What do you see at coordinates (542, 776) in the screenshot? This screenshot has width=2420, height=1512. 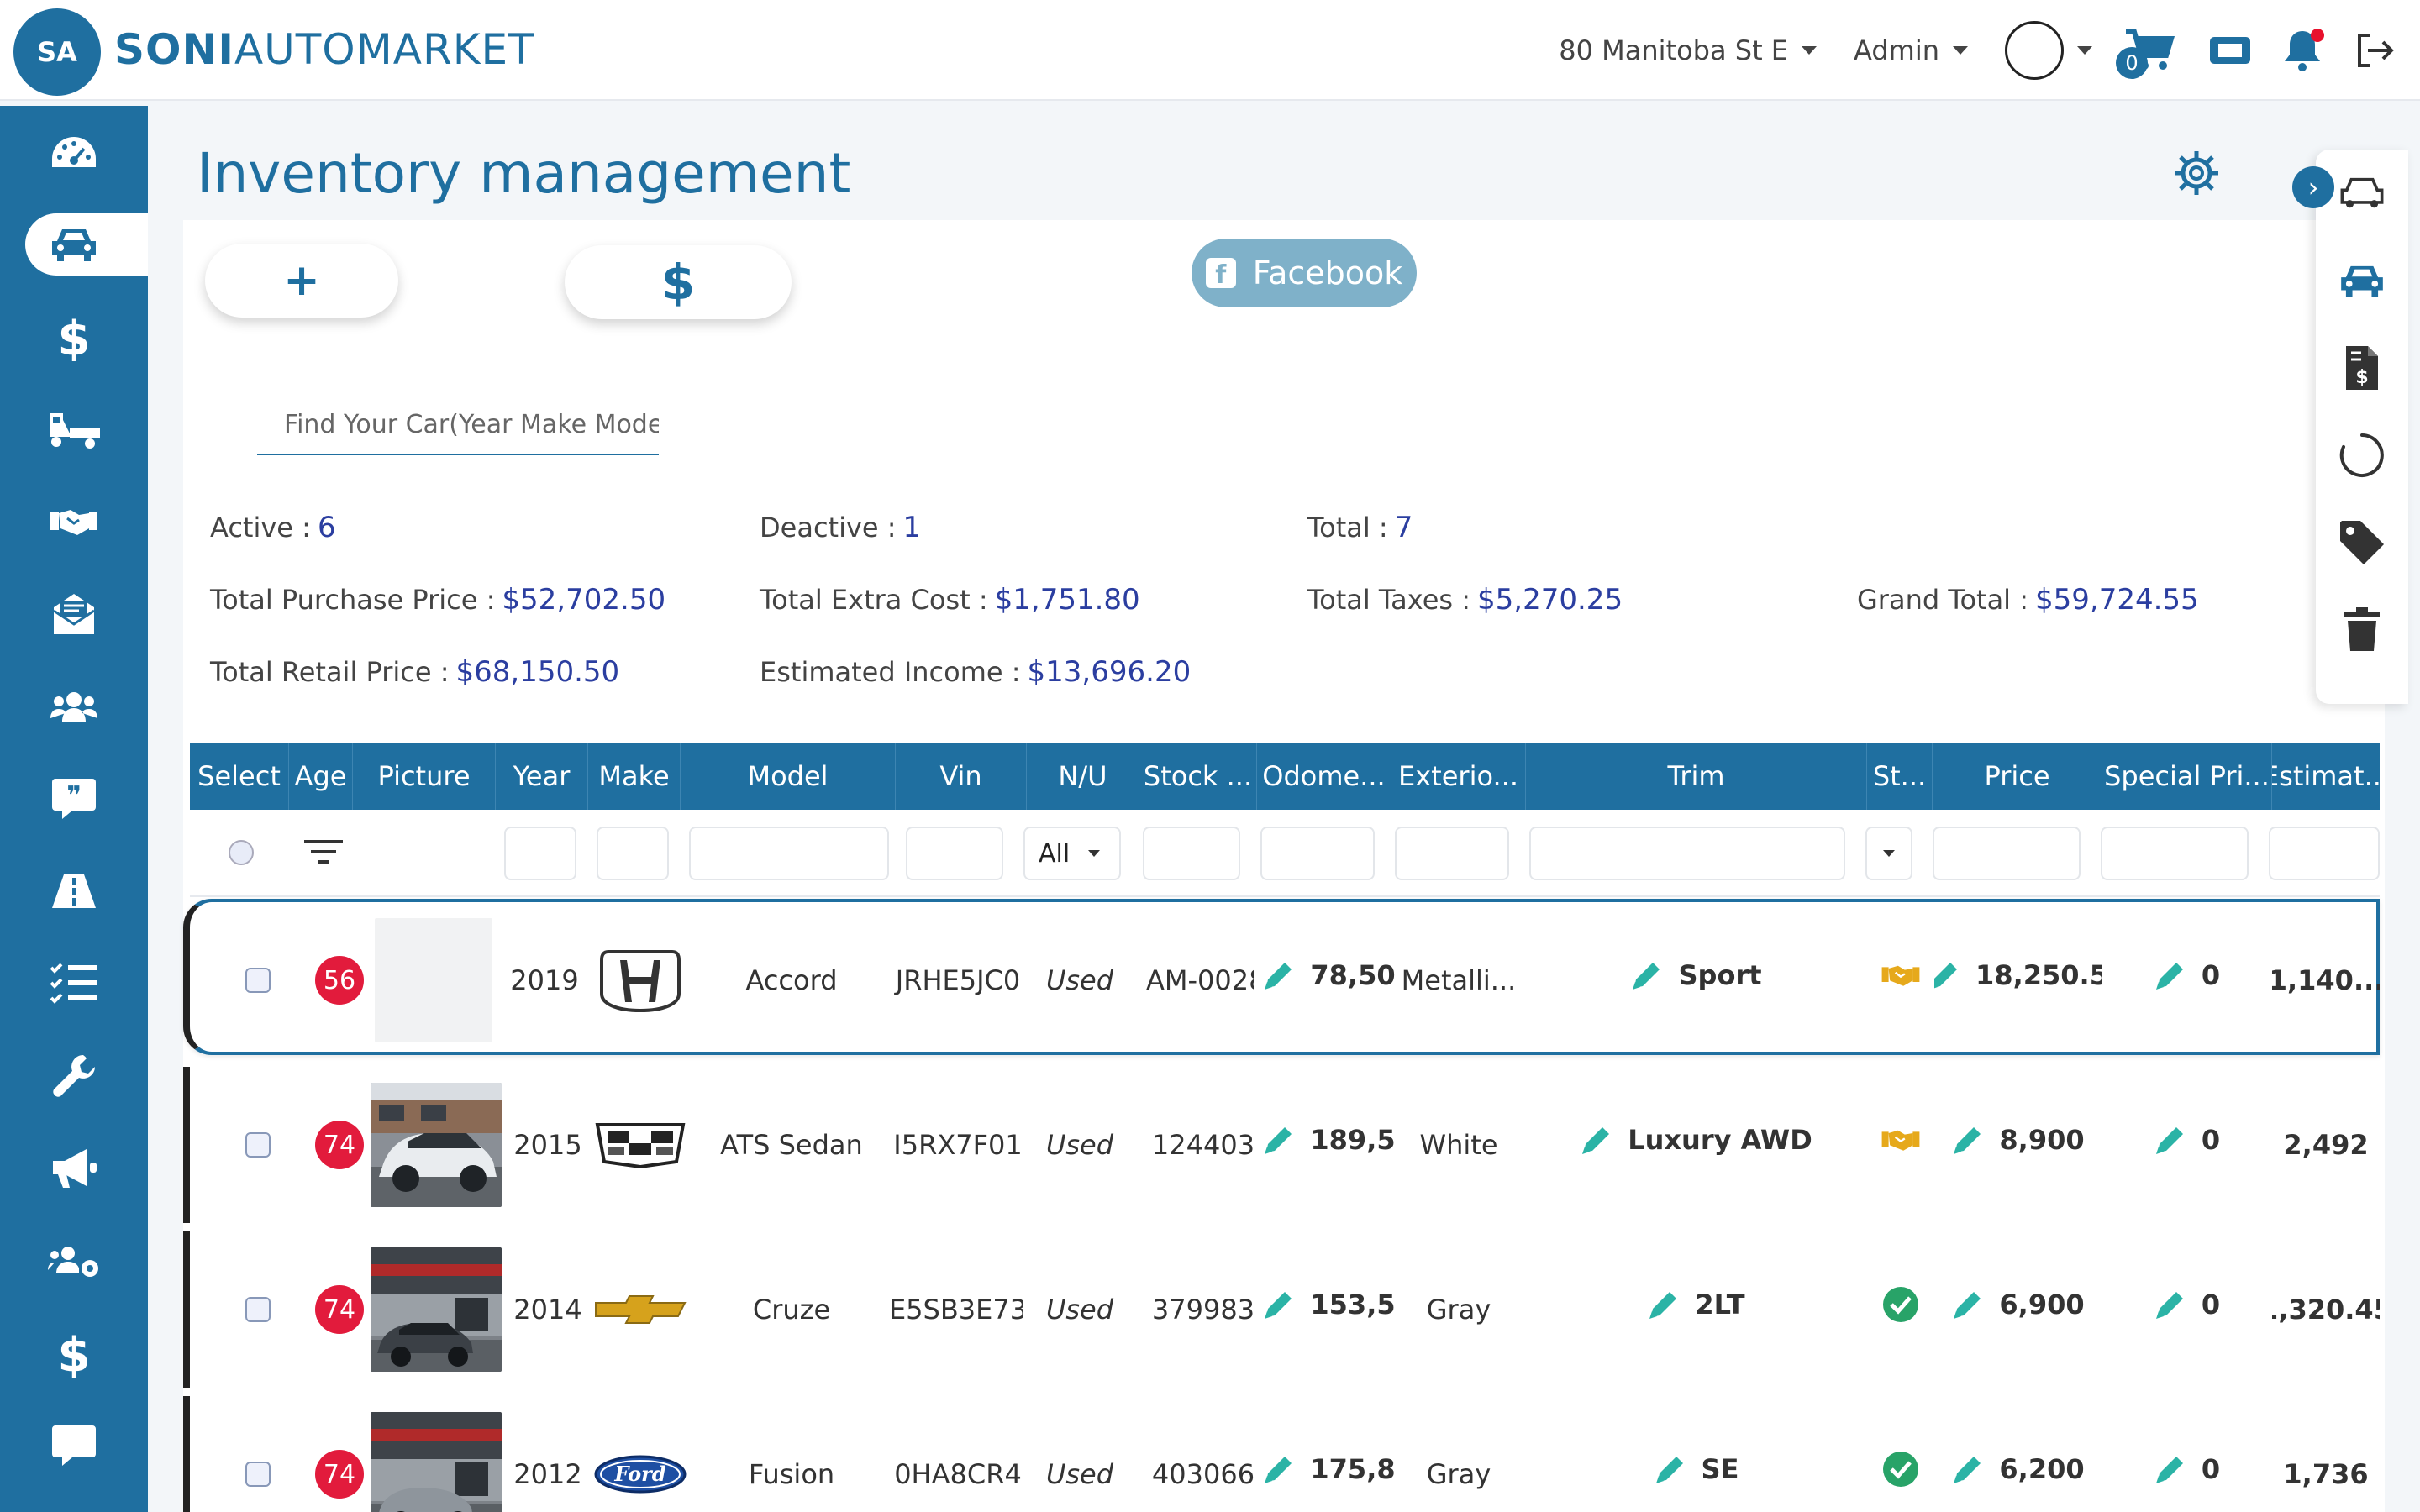 I see `col-year: Year` at bounding box center [542, 776].